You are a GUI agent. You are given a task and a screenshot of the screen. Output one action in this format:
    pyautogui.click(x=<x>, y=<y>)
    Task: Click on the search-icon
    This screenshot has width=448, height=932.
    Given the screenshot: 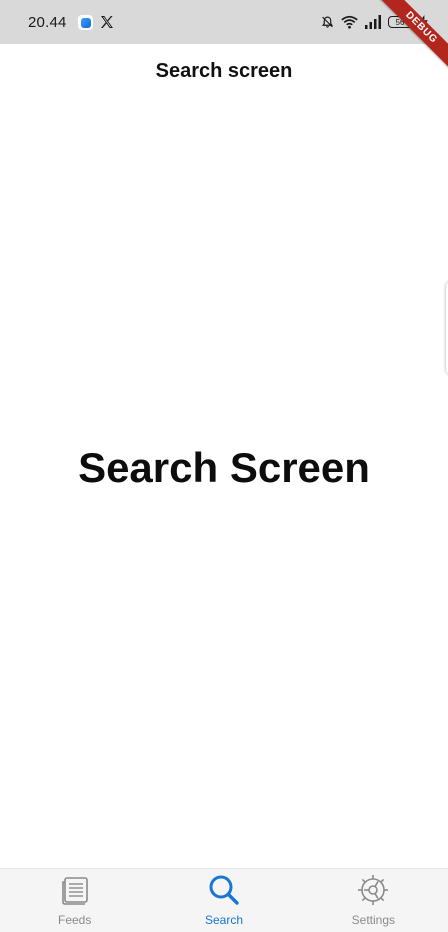 What is the action you would take?
    pyautogui.click(x=224, y=890)
    